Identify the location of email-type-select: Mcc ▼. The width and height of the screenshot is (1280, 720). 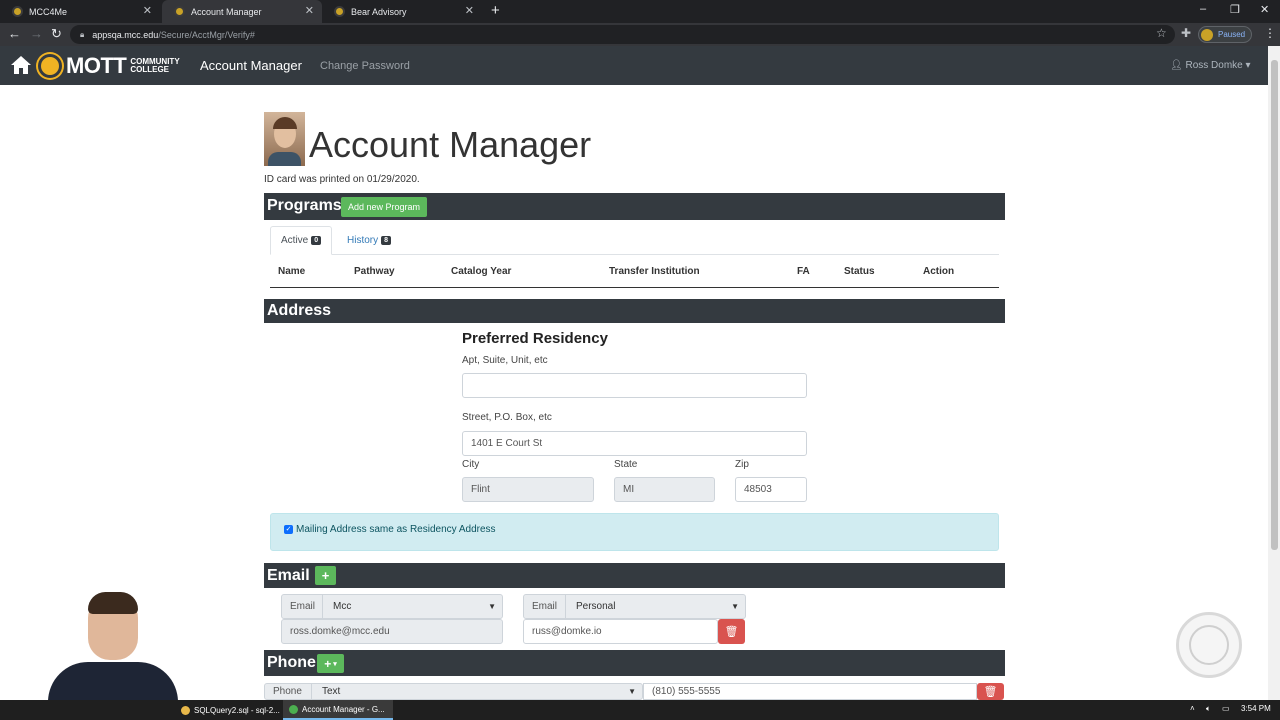
(412, 606).